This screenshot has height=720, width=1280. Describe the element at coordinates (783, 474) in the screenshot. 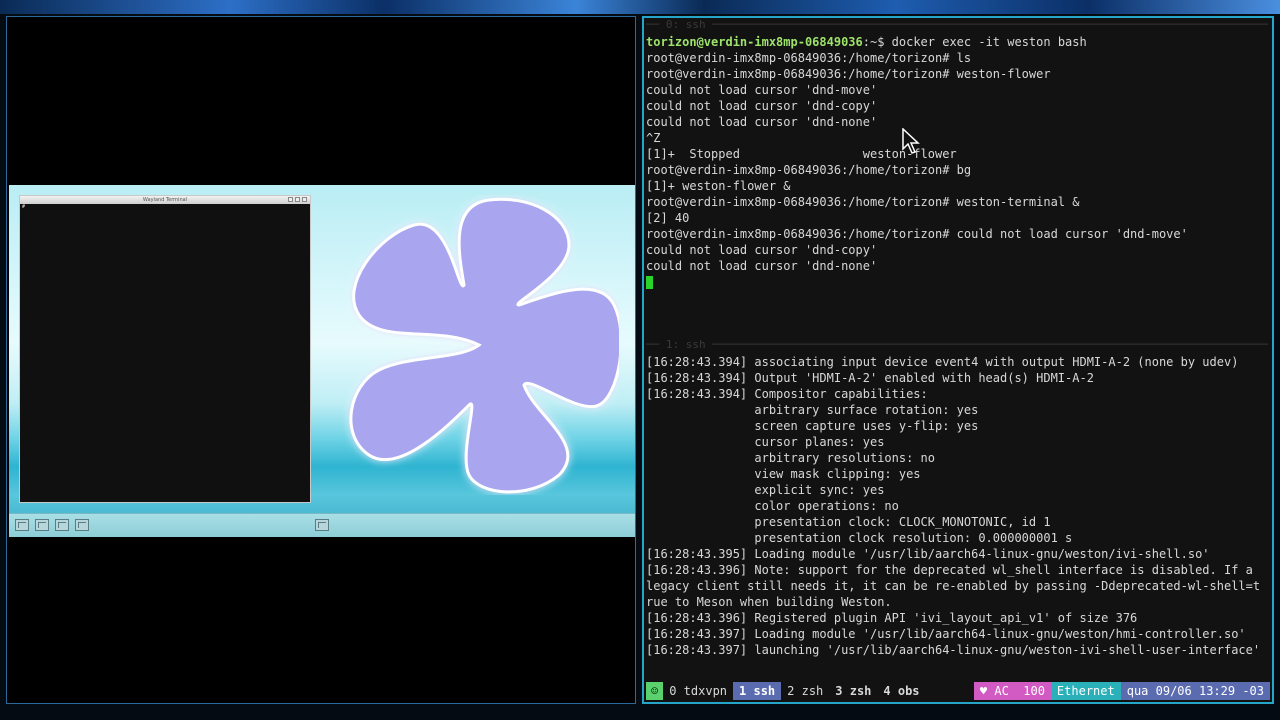

I see `log-line: view mask clipping: yes` at that location.